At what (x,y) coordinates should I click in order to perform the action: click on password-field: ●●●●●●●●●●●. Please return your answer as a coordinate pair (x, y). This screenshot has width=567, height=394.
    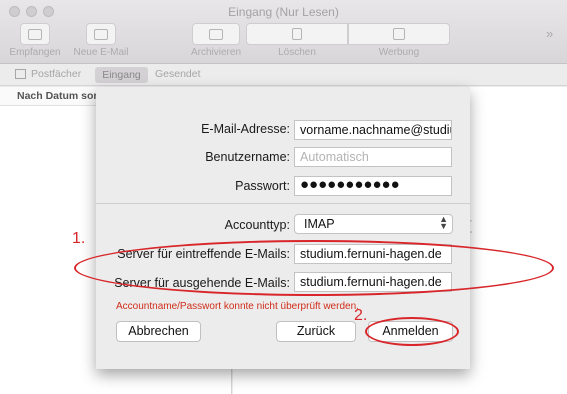
    Looking at the image, I should click on (373, 186).